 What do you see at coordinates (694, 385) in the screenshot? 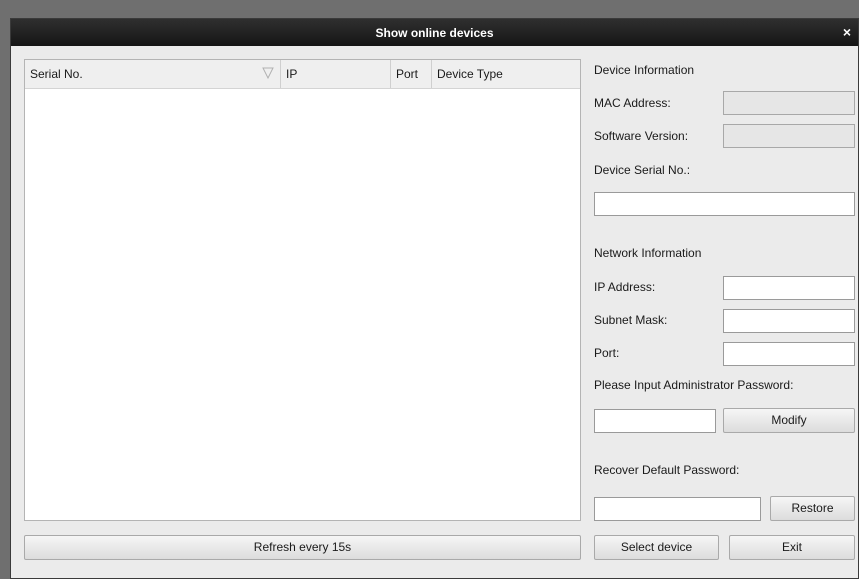
I see `admin-password-label: Please Input Administrator Password:` at bounding box center [694, 385].